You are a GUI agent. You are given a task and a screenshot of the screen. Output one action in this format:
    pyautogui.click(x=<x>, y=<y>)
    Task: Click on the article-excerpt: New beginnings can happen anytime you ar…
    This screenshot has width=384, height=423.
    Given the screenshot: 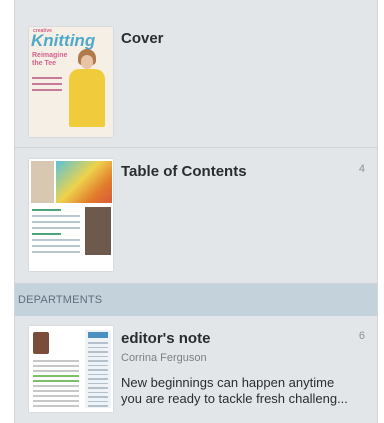 What is the action you would take?
    pyautogui.click(x=246, y=391)
    